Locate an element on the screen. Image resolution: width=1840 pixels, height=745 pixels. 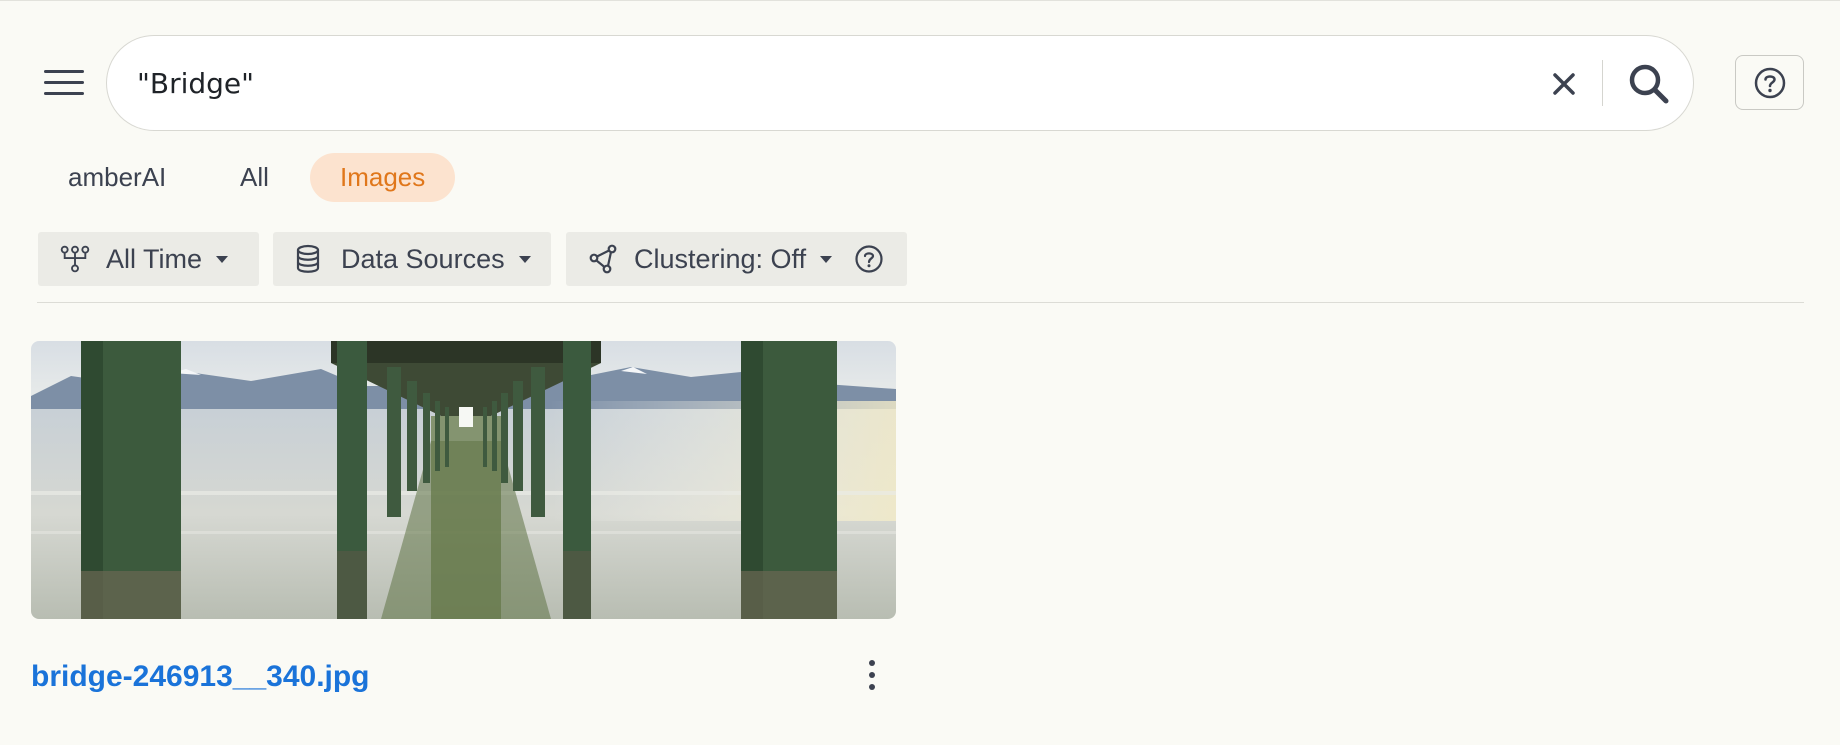
tab-amberai: amberAI is located at coordinates (117, 177).